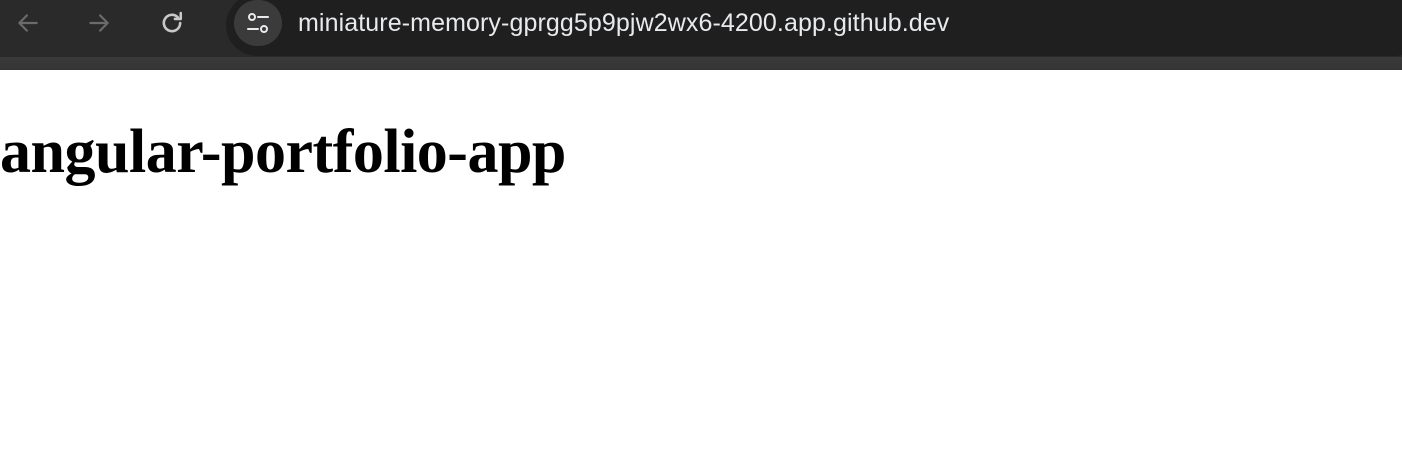 The image size is (1402, 450). What do you see at coordinates (701, 63) in the screenshot?
I see `toolbar-separator` at bounding box center [701, 63].